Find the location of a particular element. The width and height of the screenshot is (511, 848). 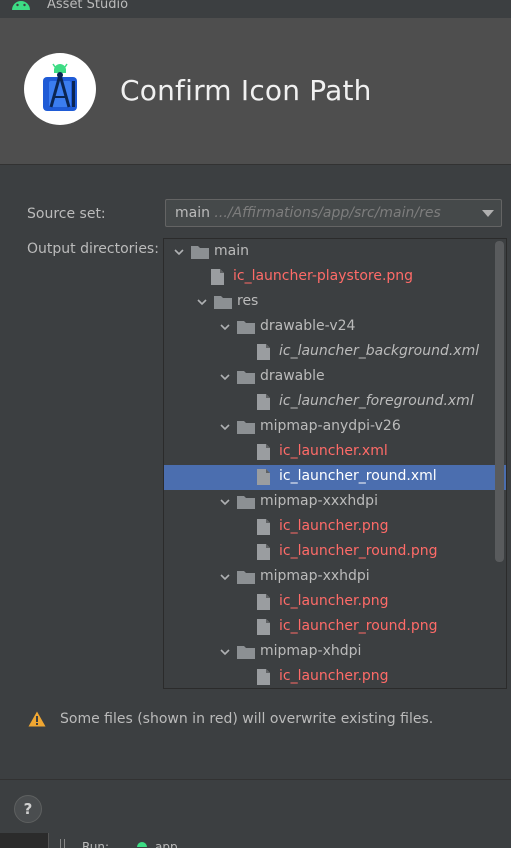

tree-file-row: ic_launcher.xml is located at coordinates (335, 452).